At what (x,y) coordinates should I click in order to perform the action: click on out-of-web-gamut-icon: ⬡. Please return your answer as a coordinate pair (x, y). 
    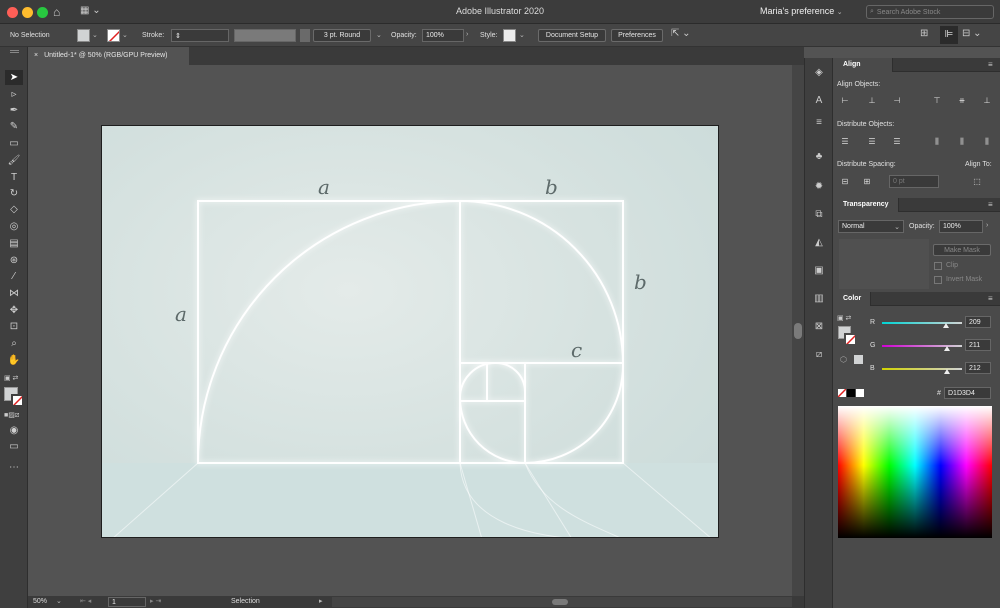
    Looking at the image, I should click on (843, 359).